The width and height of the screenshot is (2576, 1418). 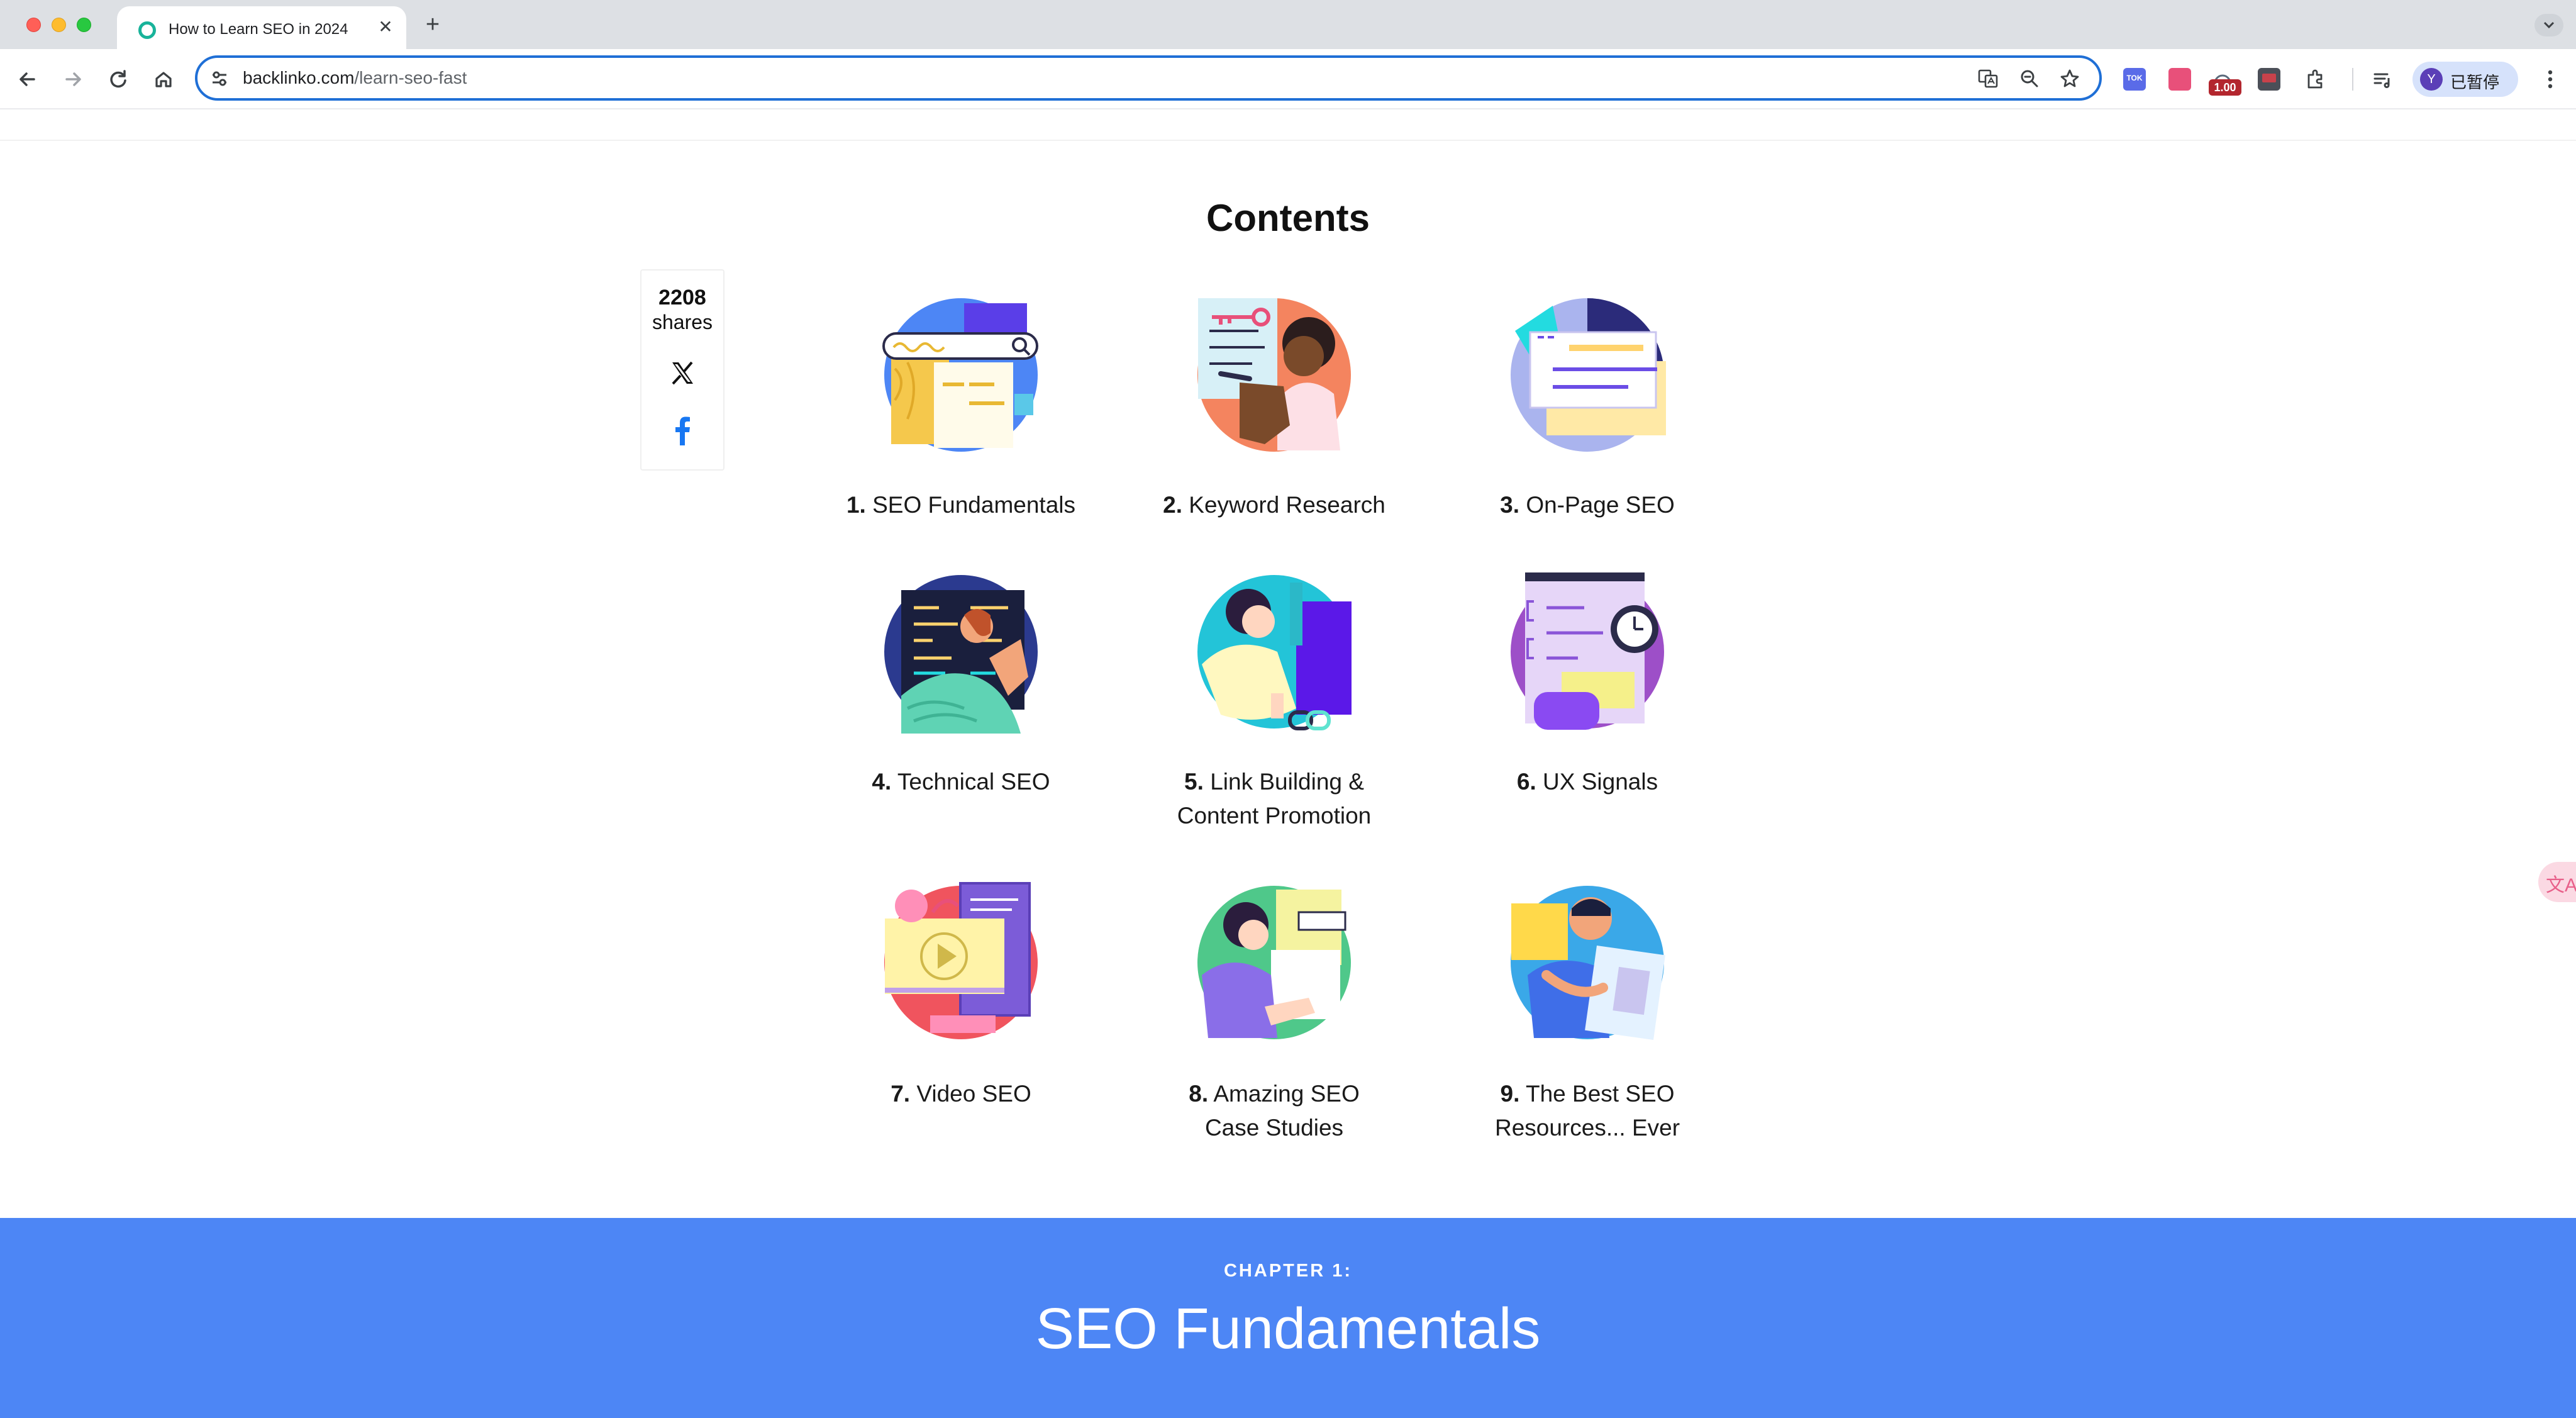 What do you see at coordinates (1287, 782) in the screenshot?
I see `toc-label: Link Building &` at bounding box center [1287, 782].